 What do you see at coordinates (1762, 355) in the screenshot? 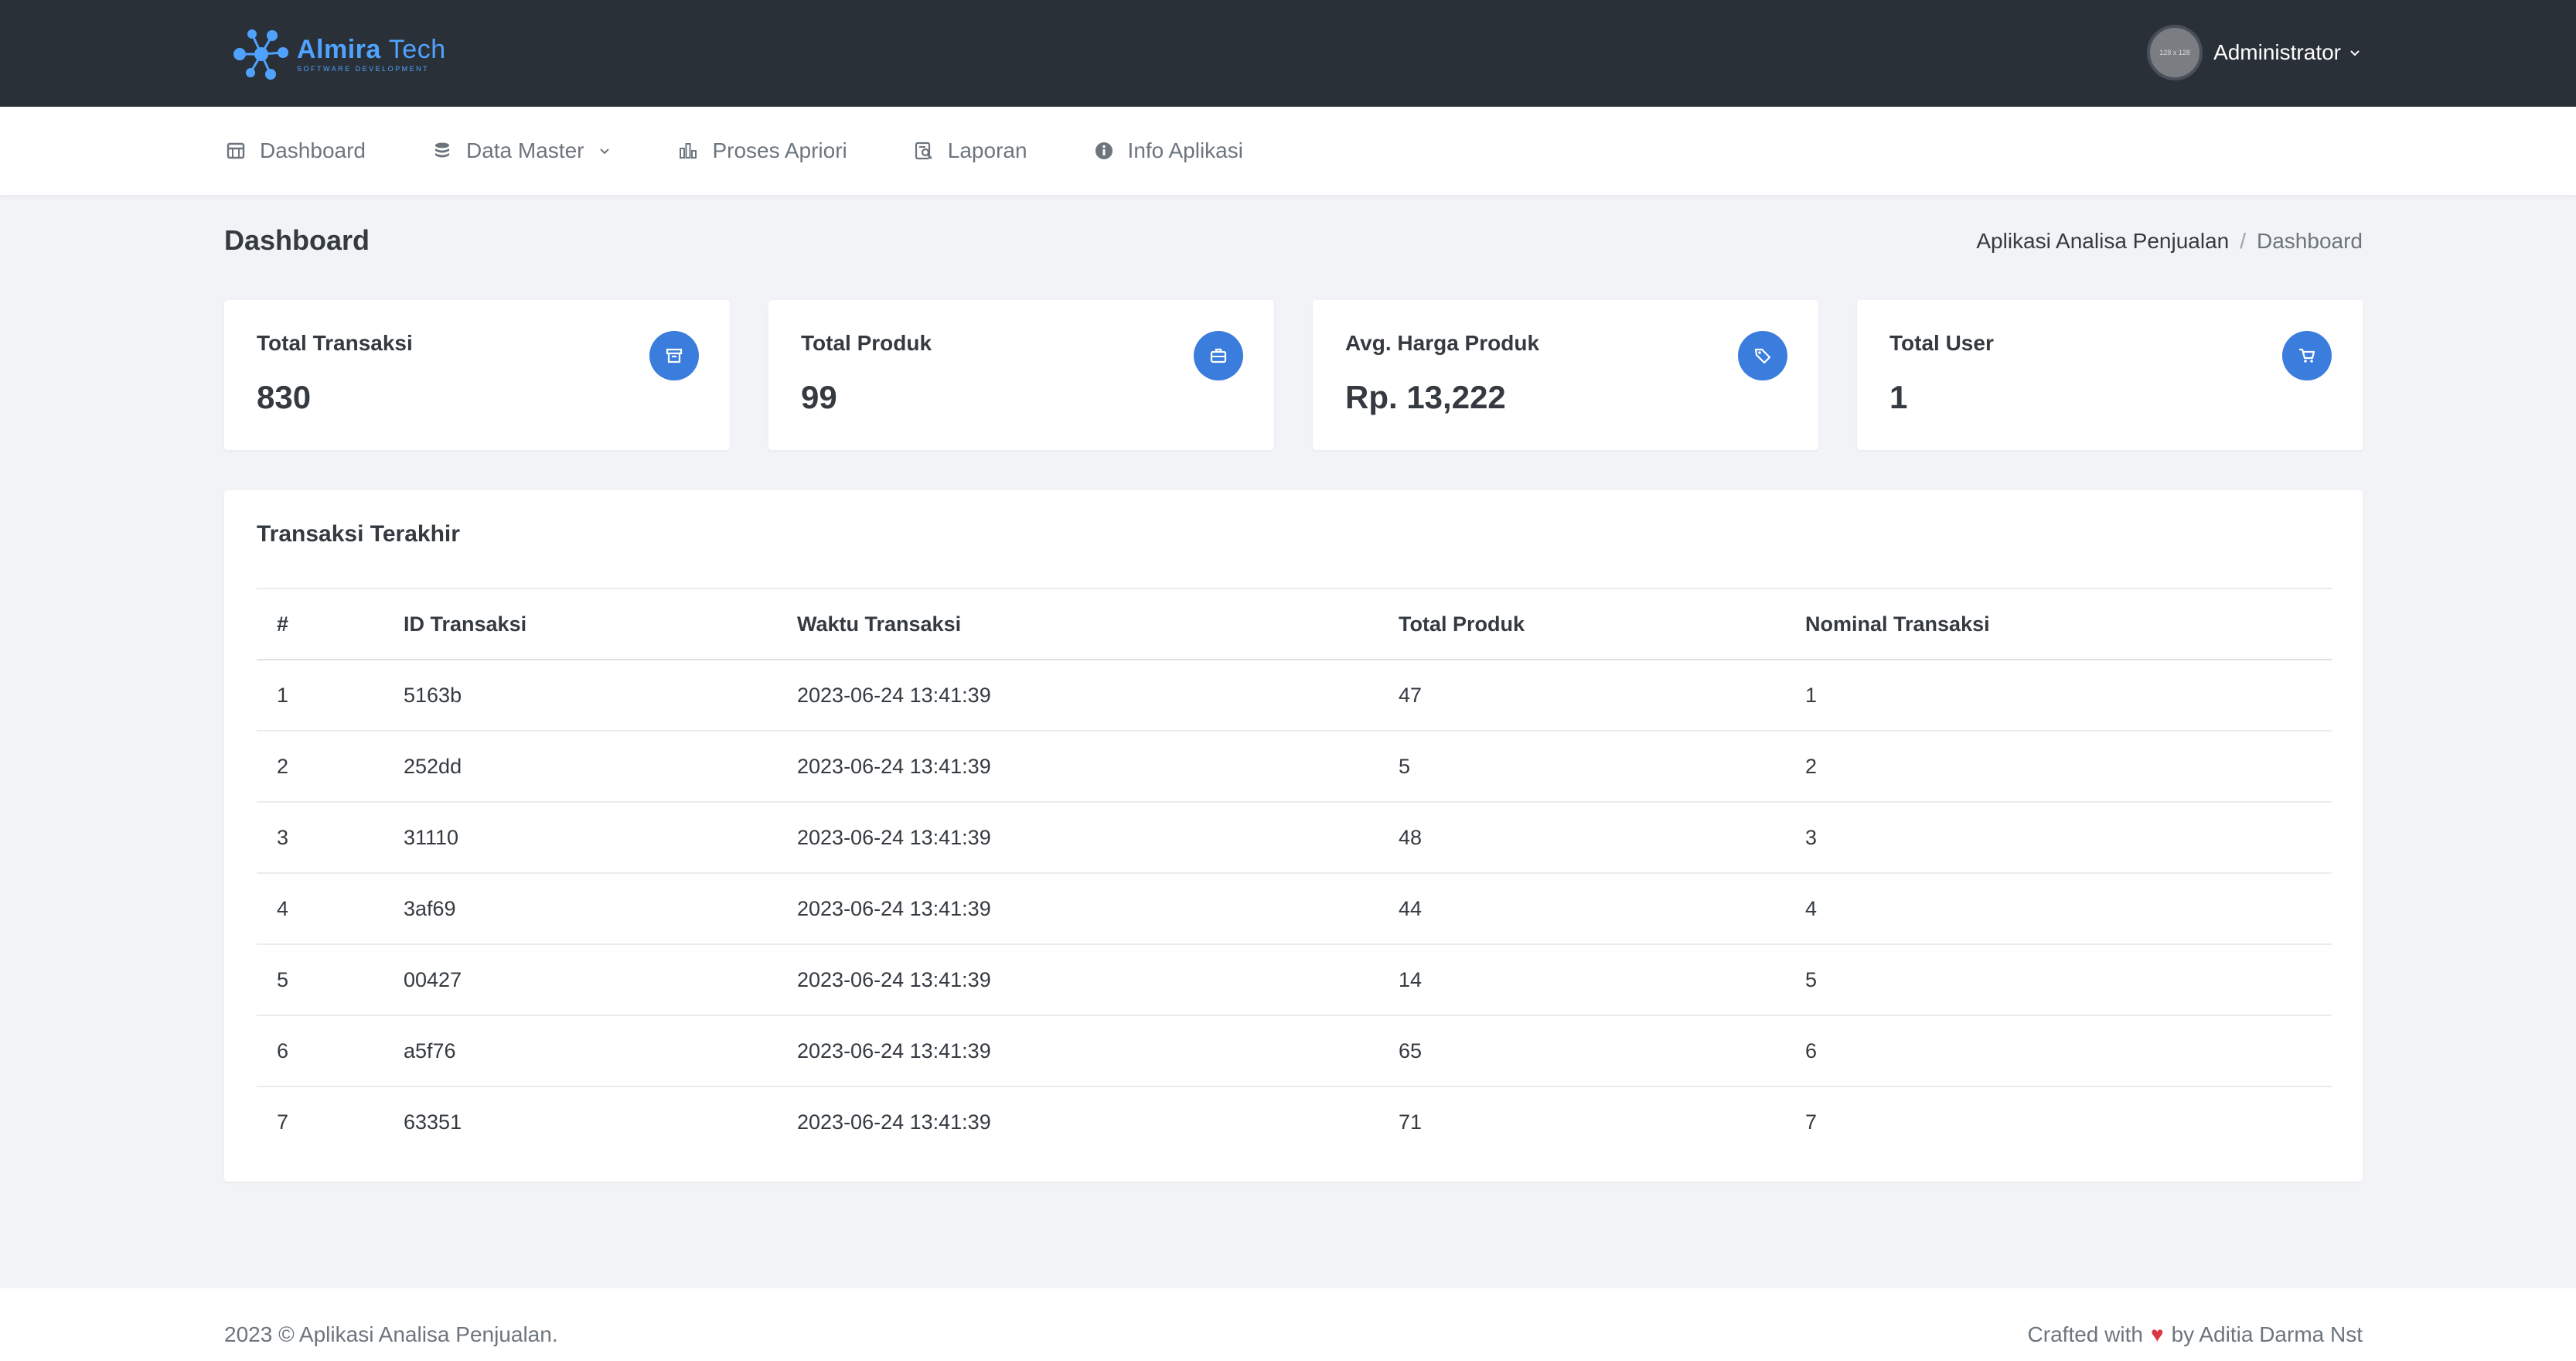
I see `tag-icon` at bounding box center [1762, 355].